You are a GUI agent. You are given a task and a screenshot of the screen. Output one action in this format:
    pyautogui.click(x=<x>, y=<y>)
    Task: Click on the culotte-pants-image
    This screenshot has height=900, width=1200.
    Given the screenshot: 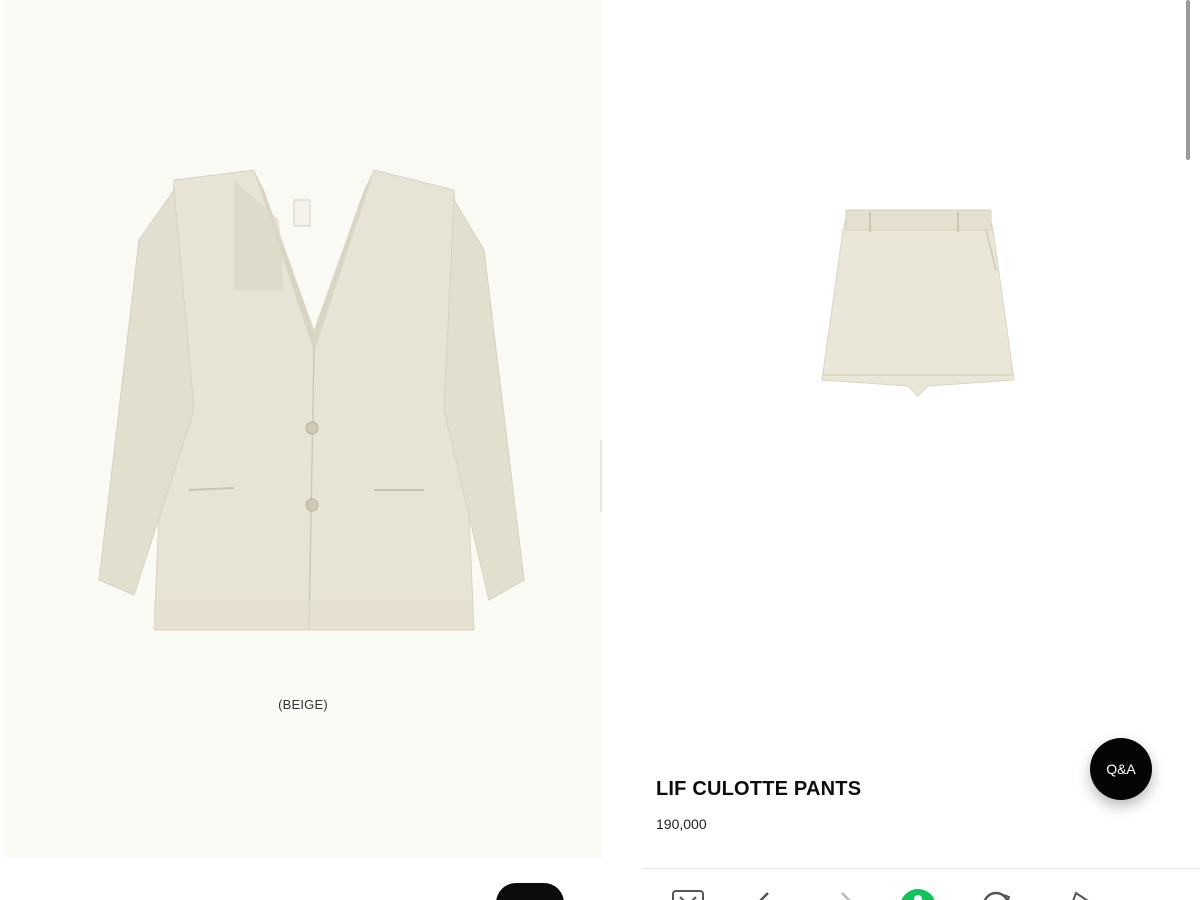 What is the action you would take?
    pyautogui.click(x=918, y=300)
    